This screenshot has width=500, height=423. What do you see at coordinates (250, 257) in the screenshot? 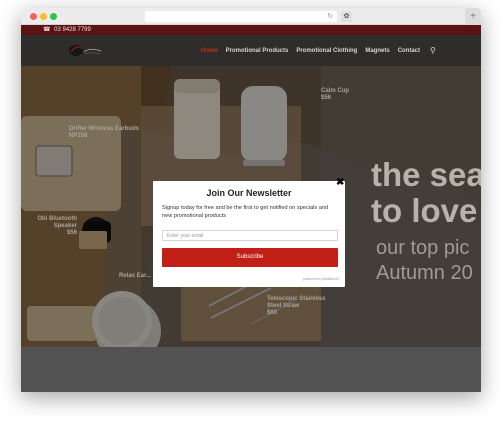
I see `subscribe-button: Subscribe` at bounding box center [250, 257].